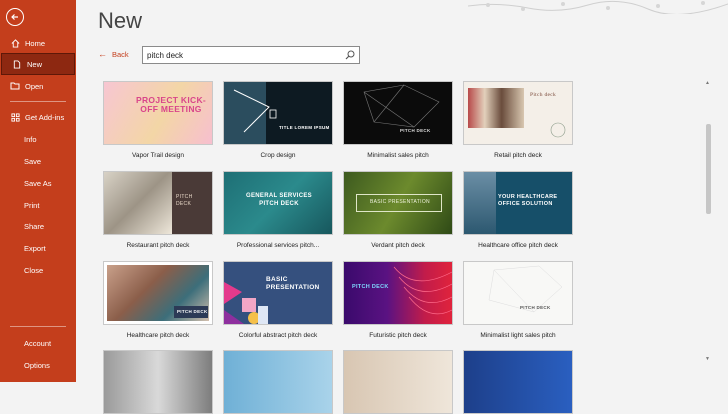 The height and width of the screenshot is (414, 728). Describe the element at coordinates (518, 245) in the screenshot. I see `template-label: Healthcare office pitch deck` at that location.